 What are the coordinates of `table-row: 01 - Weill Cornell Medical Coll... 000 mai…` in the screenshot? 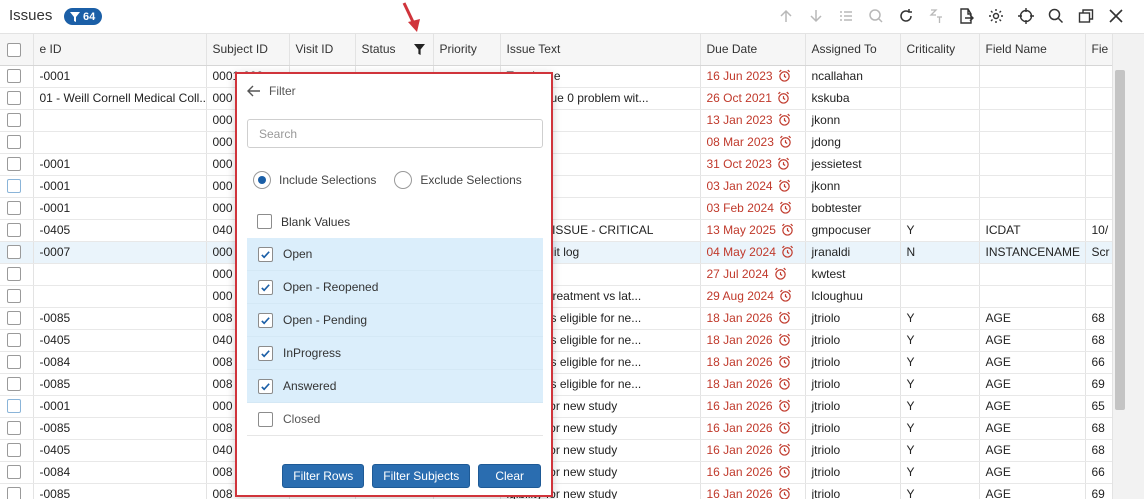 It's located at (556, 98).